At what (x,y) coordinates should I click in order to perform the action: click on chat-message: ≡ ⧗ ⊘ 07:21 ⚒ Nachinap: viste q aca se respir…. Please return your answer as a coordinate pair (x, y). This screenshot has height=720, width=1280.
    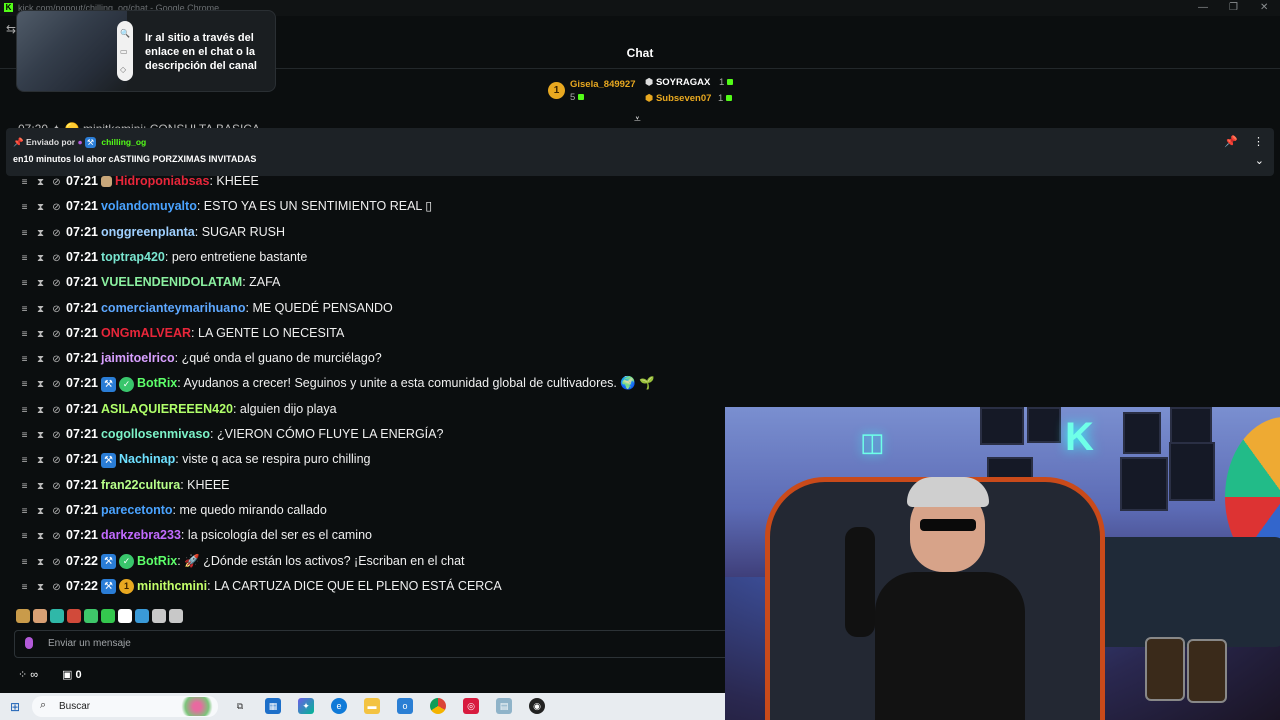
    Looking at the image, I should click on (194, 459).